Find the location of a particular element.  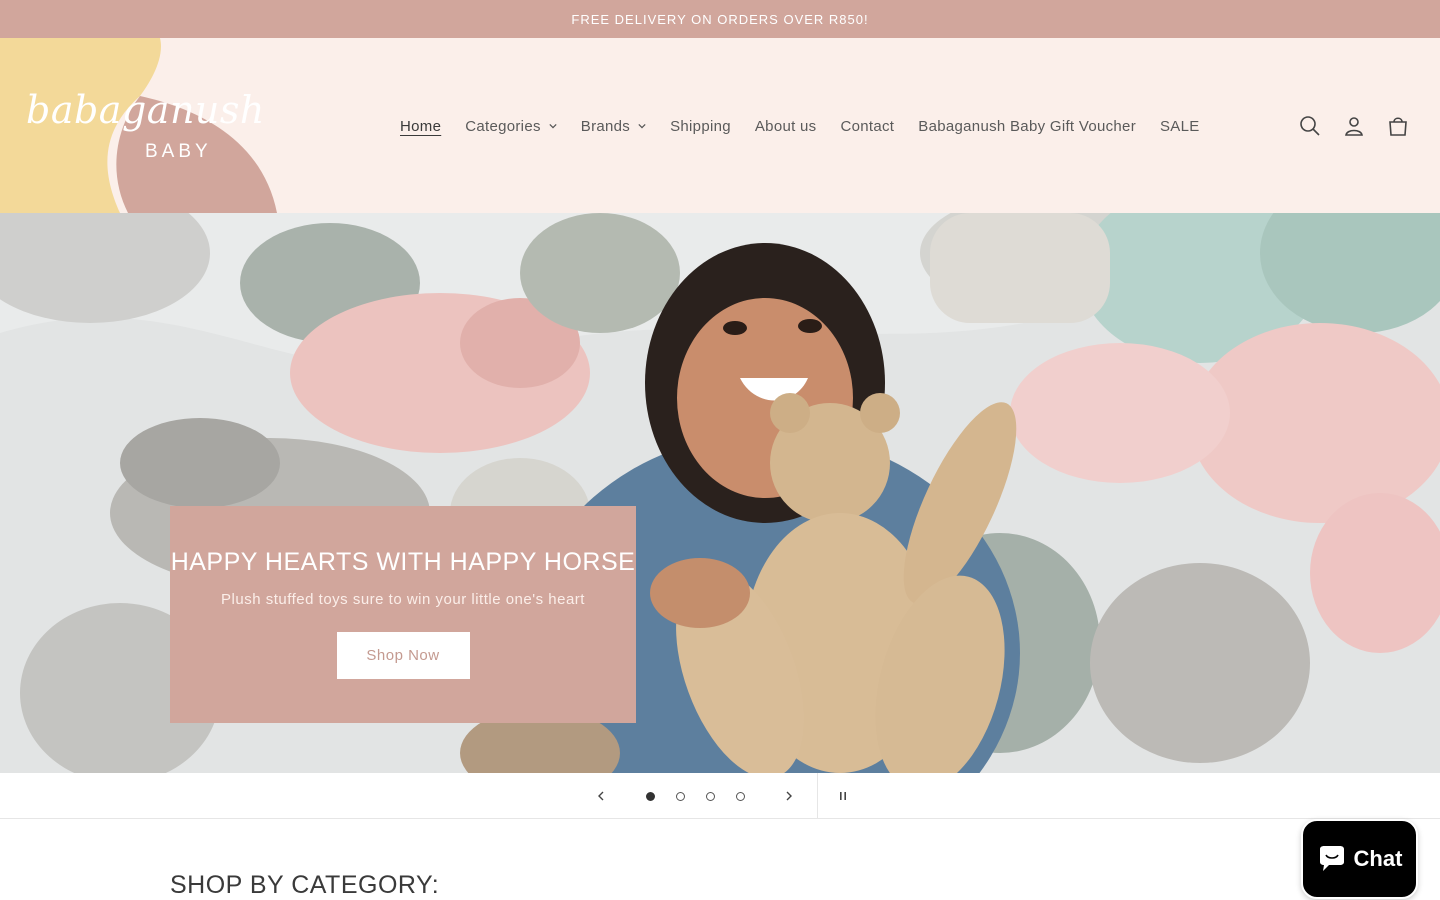

slideshow-controls is located at coordinates (720, 796).